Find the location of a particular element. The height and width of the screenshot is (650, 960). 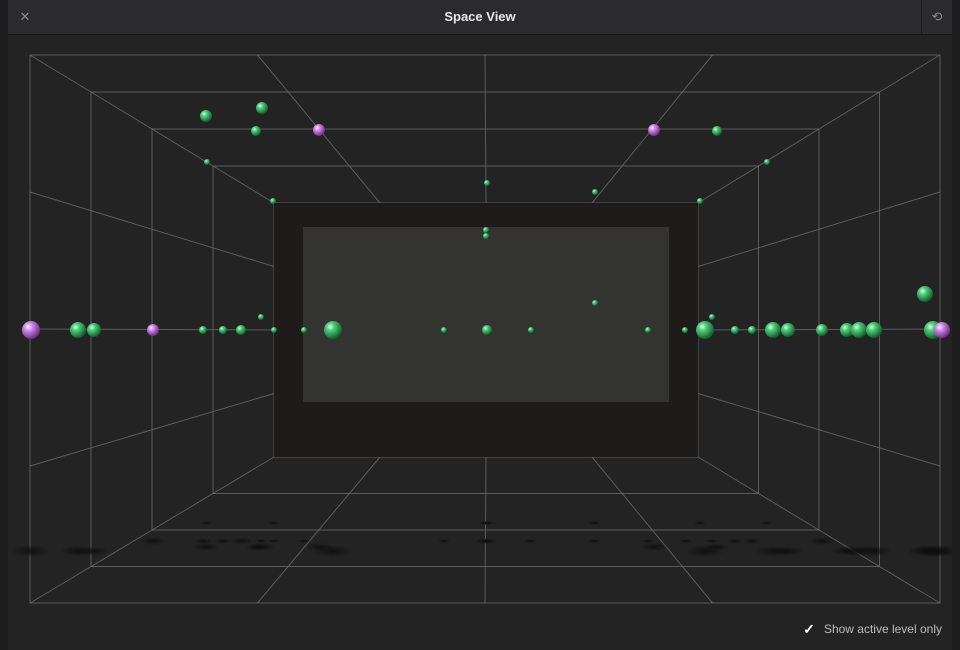

reset-view-icon: ⟲ is located at coordinates (936, 17).